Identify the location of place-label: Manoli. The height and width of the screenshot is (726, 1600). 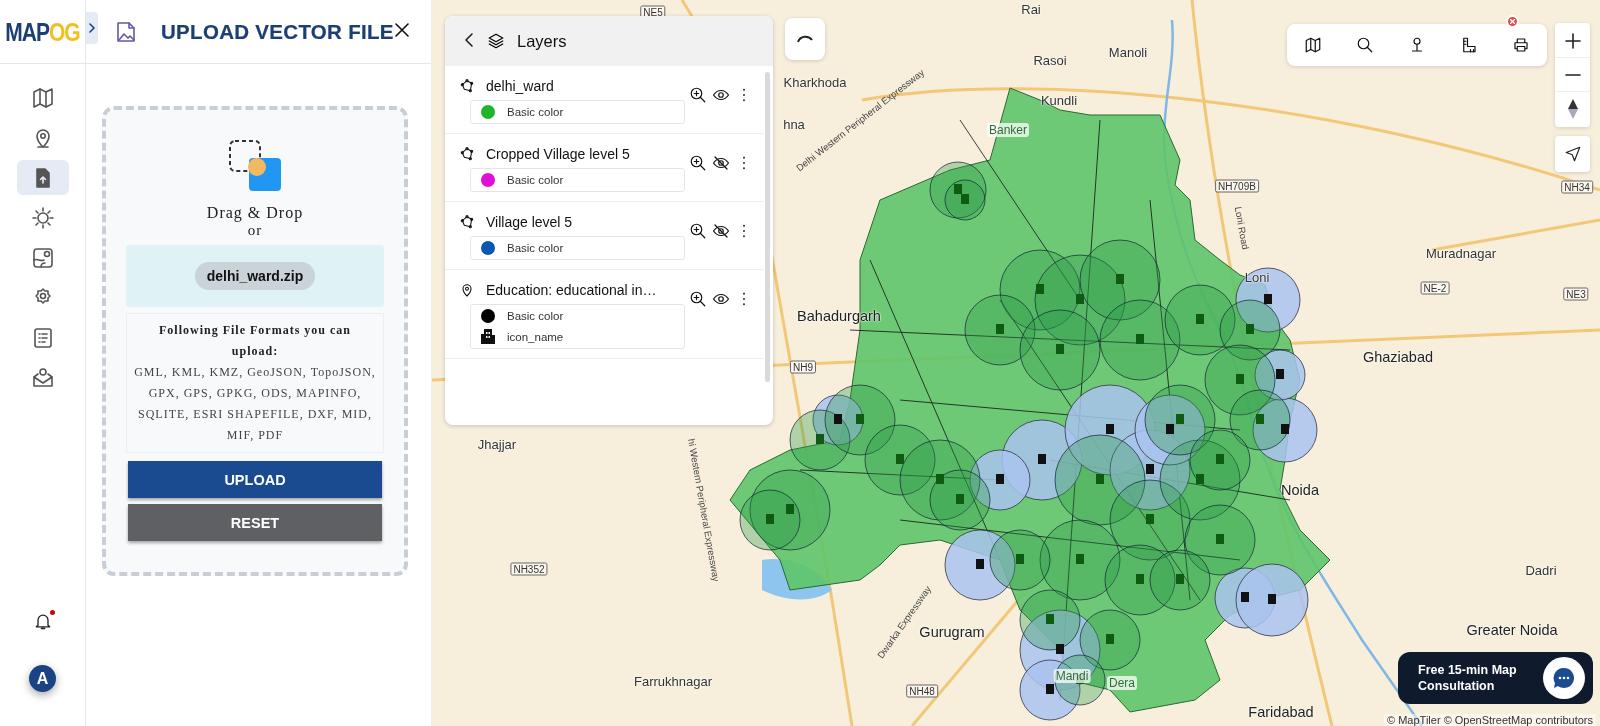
(1128, 52).